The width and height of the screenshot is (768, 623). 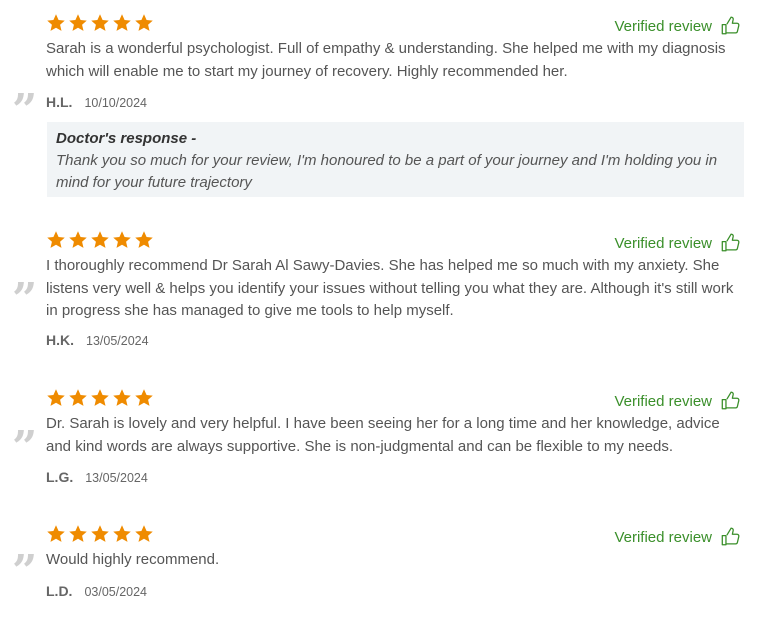 What do you see at coordinates (116, 592) in the screenshot?
I see `review-date: 03/05/2024` at bounding box center [116, 592].